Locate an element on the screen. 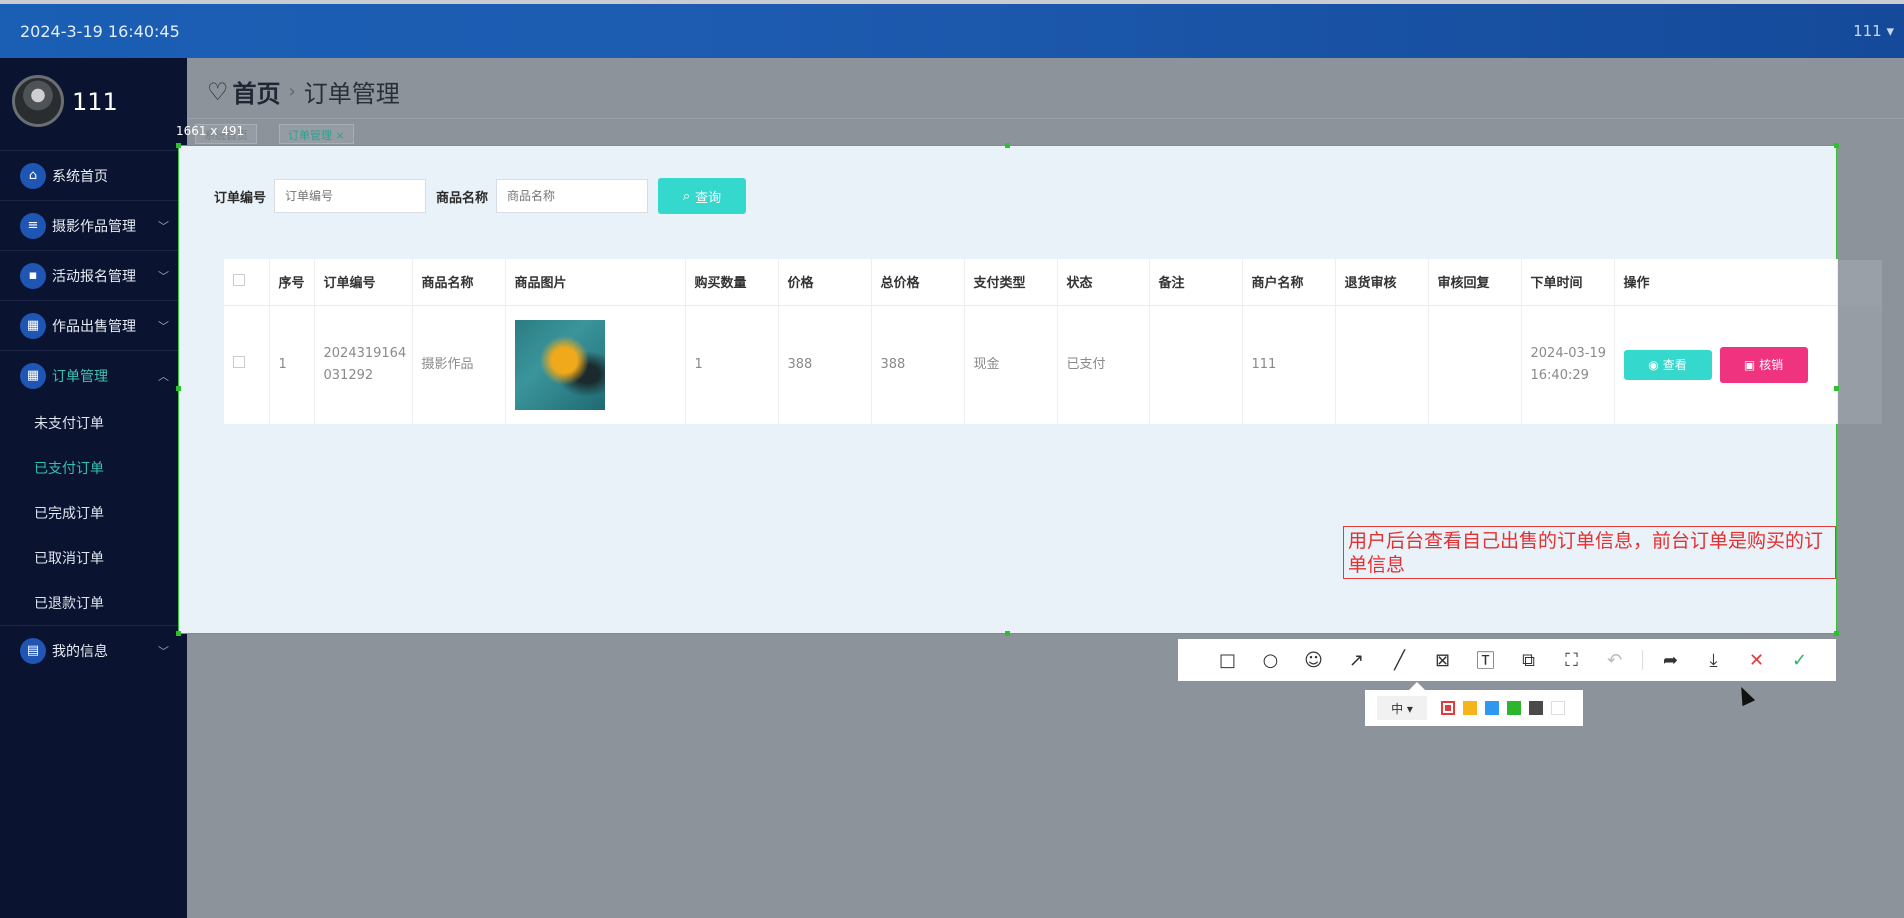 This screenshot has height=918, width=1904. rectangle-tool-icon: □ is located at coordinates (1227, 660).